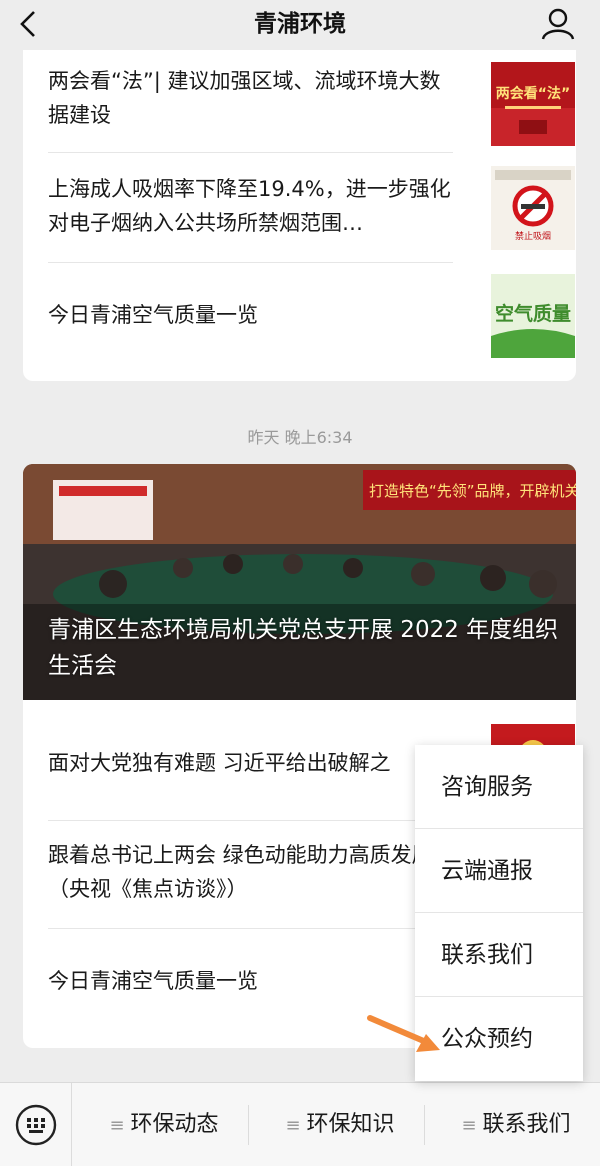 The width and height of the screenshot is (600, 1166). I want to click on pointer-arrow-icon, so click(403, 1033).